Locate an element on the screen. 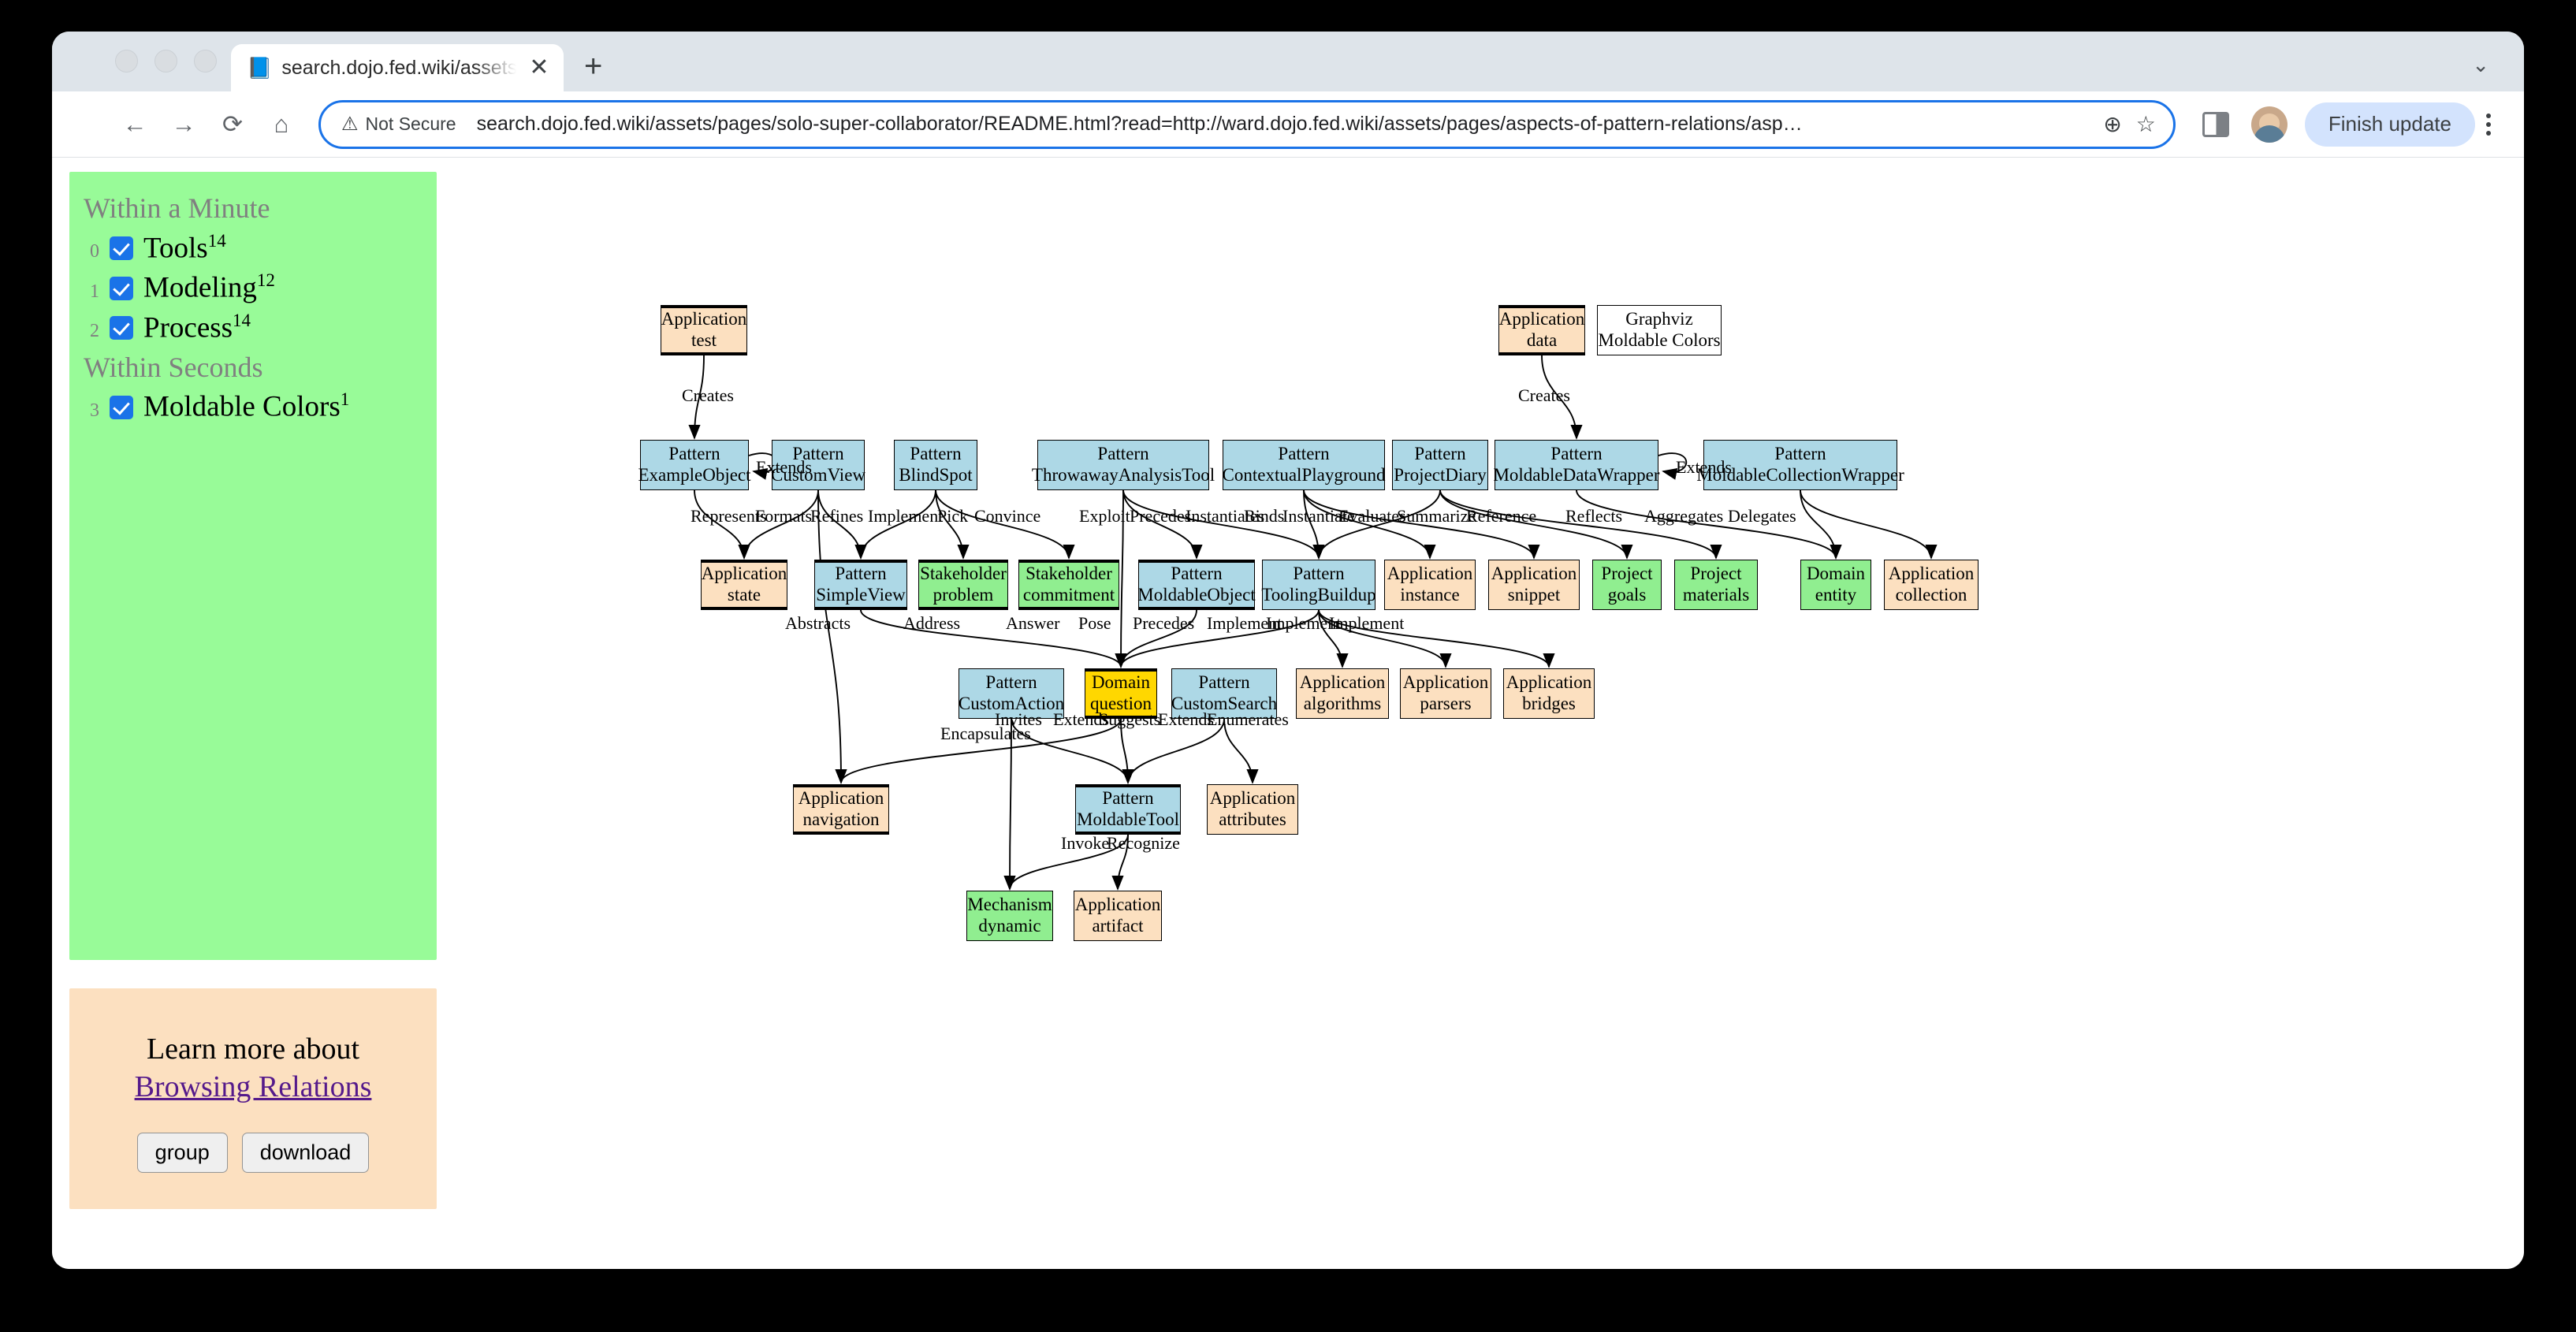 This screenshot has height=1332, width=2576. graph-node: Project goals is located at coordinates (1627, 585).